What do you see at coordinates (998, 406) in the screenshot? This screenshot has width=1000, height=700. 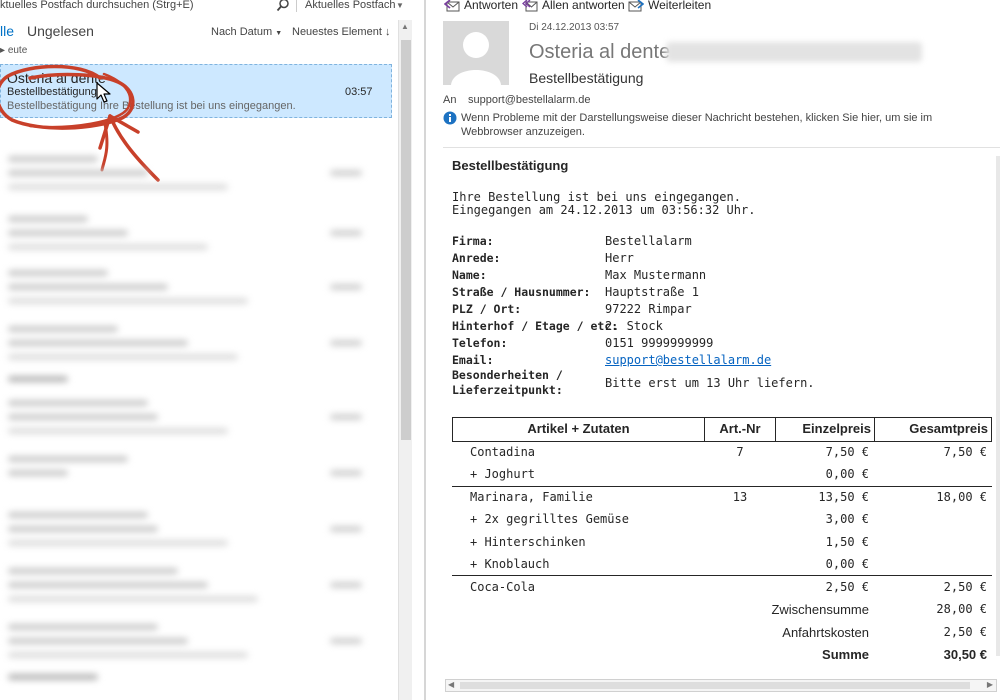 I see `body-vertical-scrollbar` at bounding box center [998, 406].